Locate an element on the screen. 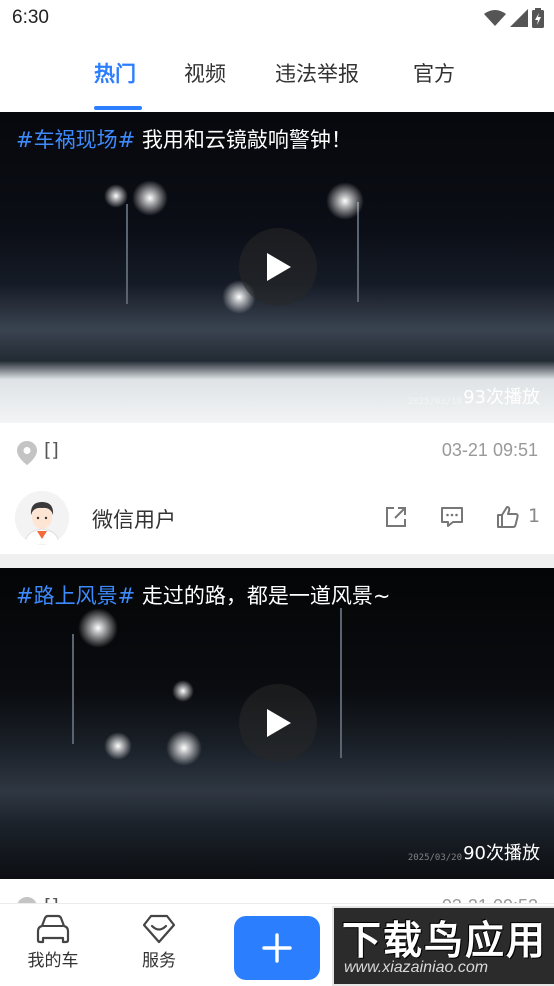  post-topic: #车祸现场# is located at coordinates (75, 140).